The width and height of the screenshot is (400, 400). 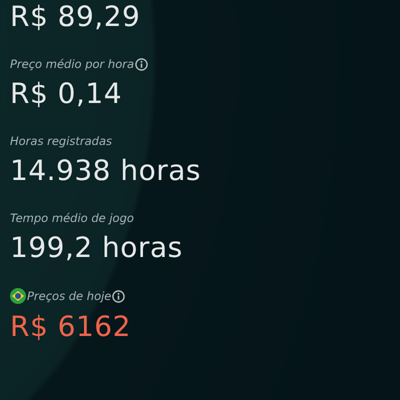 What do you see at coordinates (72, 218) in the screenshot?
I see `stat-label: Tempo médio de jogo` at bounding box center [72, 218].